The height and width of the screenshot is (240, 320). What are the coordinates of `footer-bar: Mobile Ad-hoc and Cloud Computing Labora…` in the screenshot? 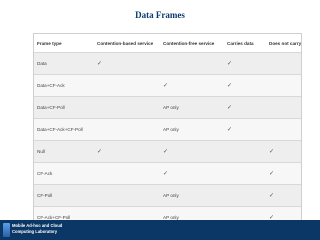 It's located at (160, 230).